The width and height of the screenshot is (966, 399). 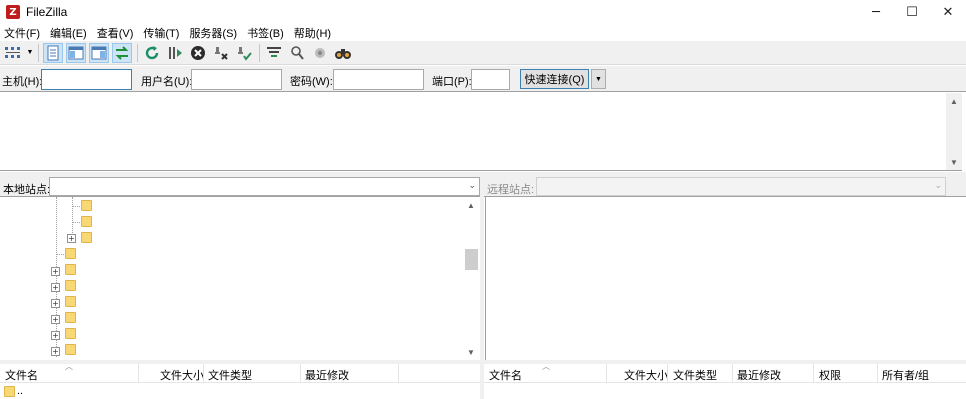 I want to click on title-bar: Z FileZilla ─ ☐ ✕, so click(x=483, y=12).